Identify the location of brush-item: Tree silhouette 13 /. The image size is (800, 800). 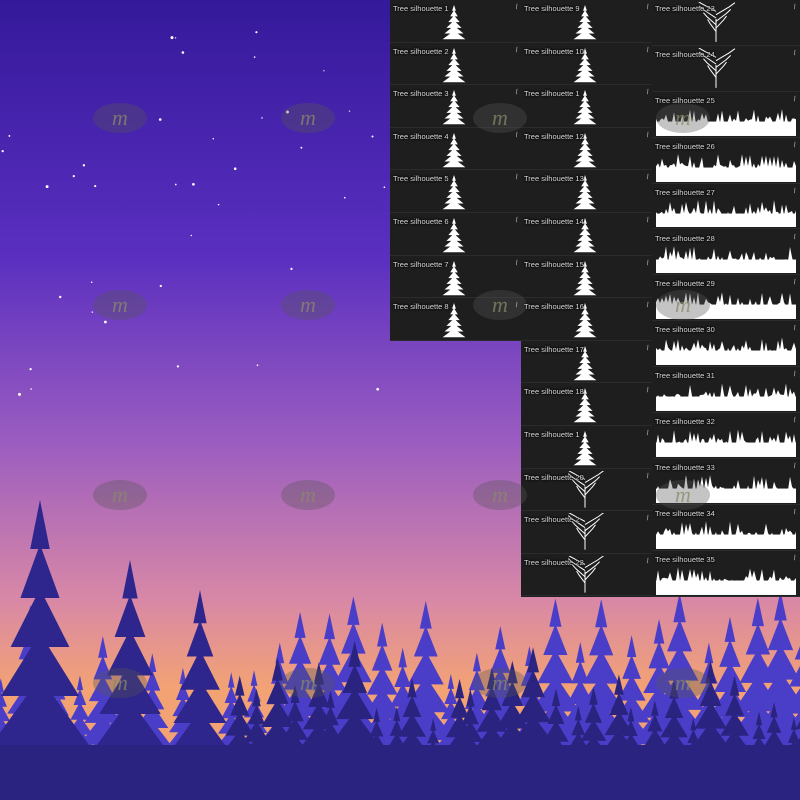
(587, 191).